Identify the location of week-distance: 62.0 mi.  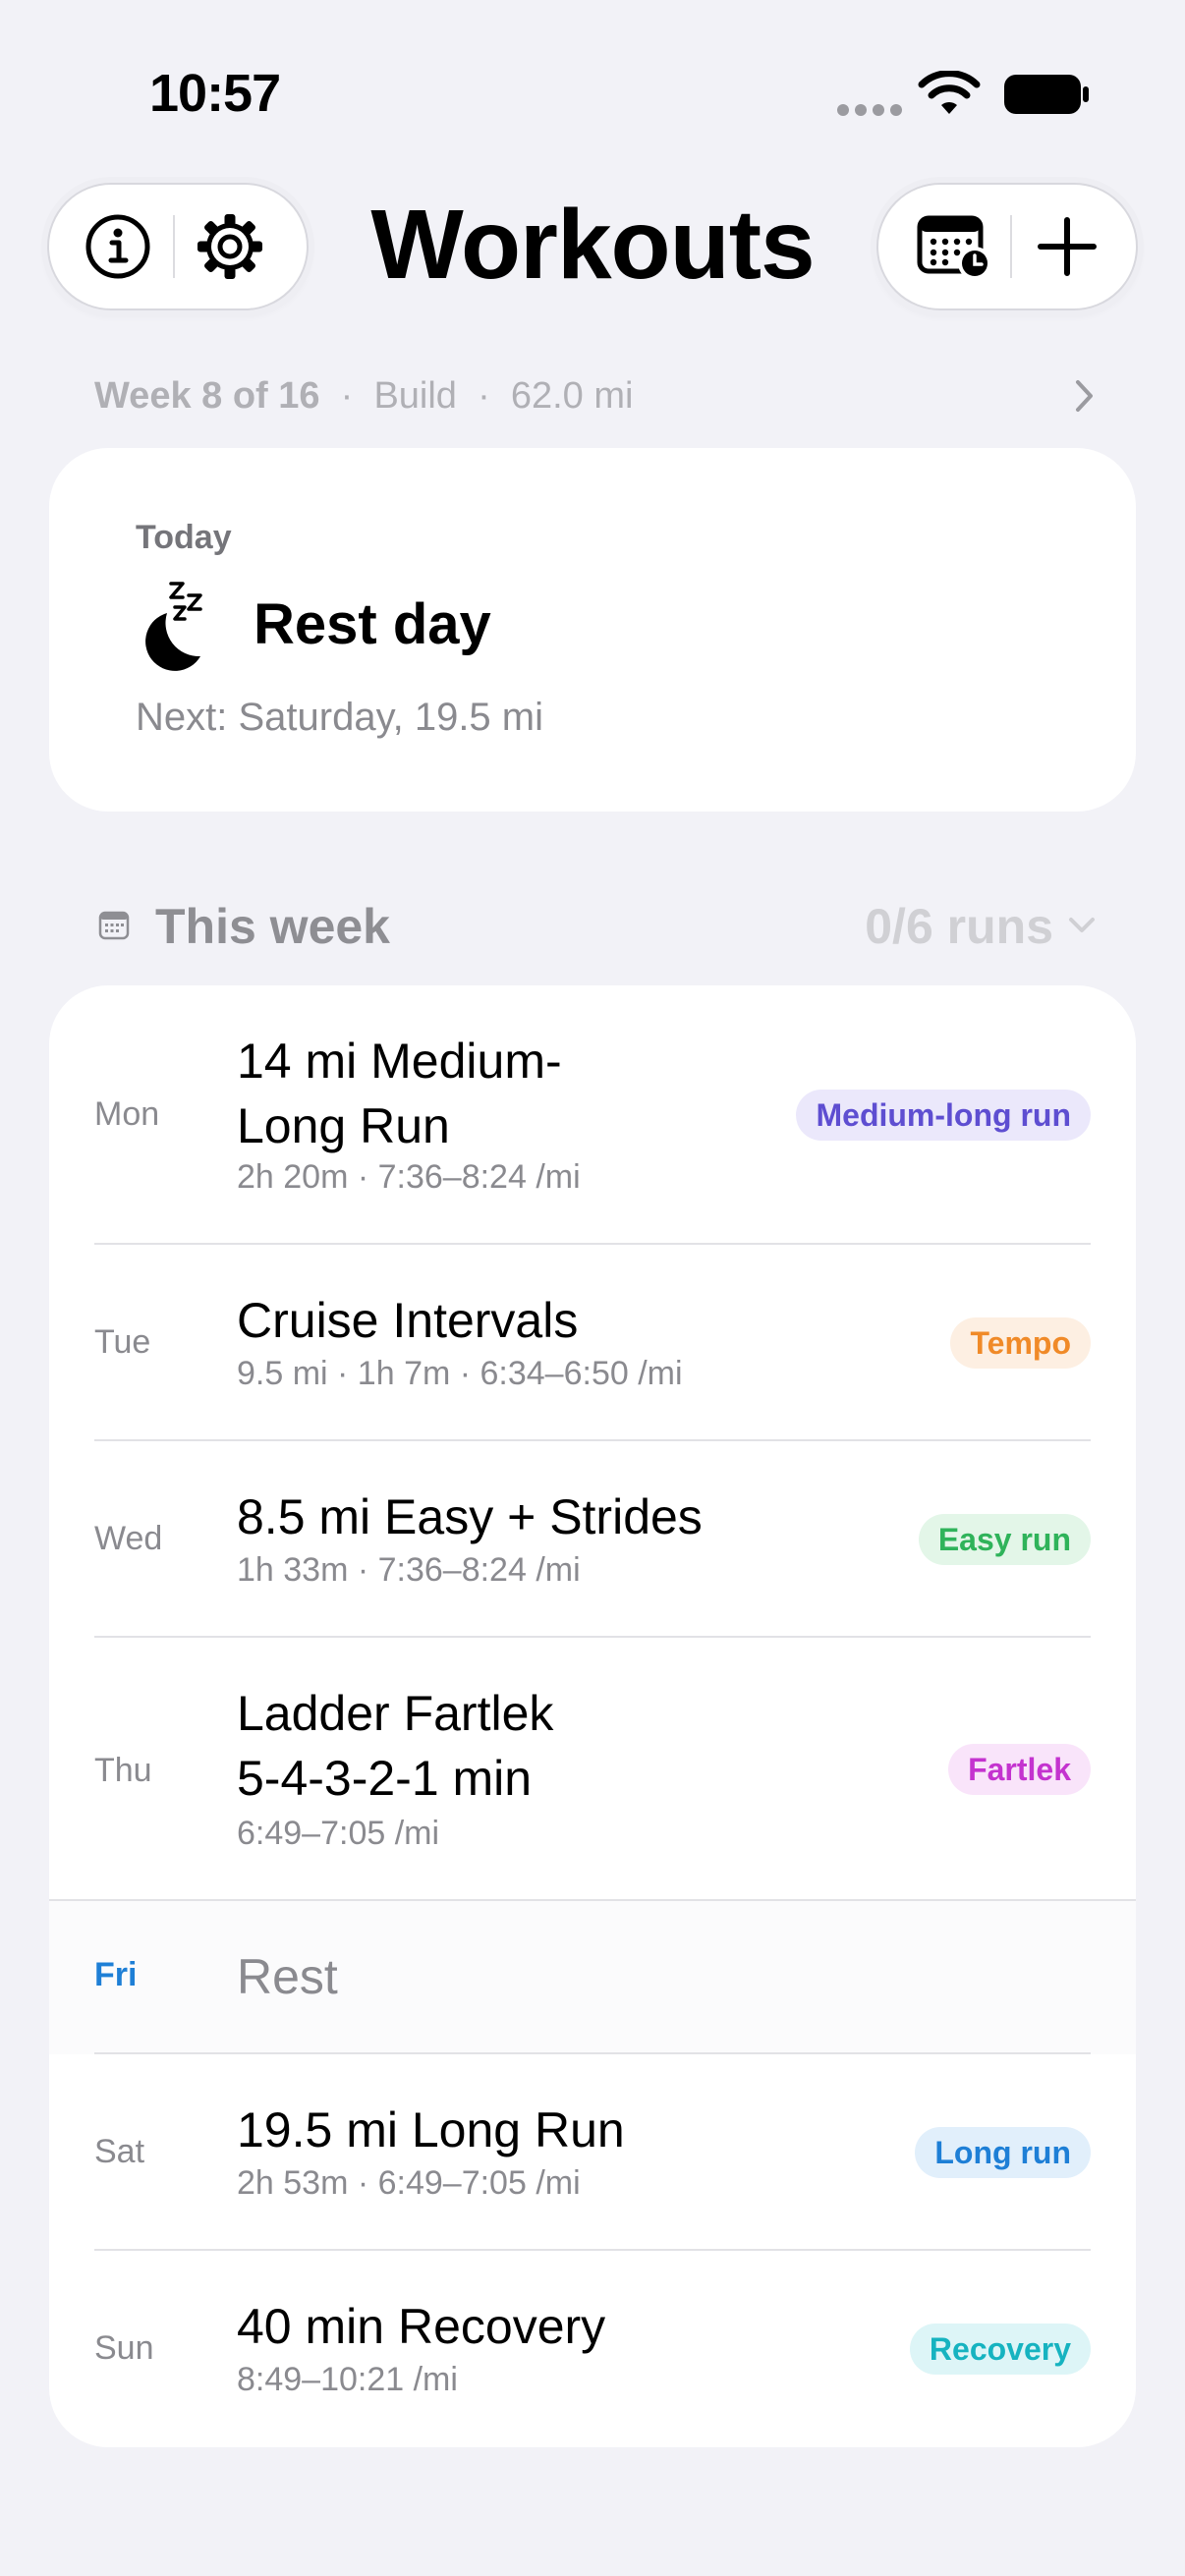
(572, 395).